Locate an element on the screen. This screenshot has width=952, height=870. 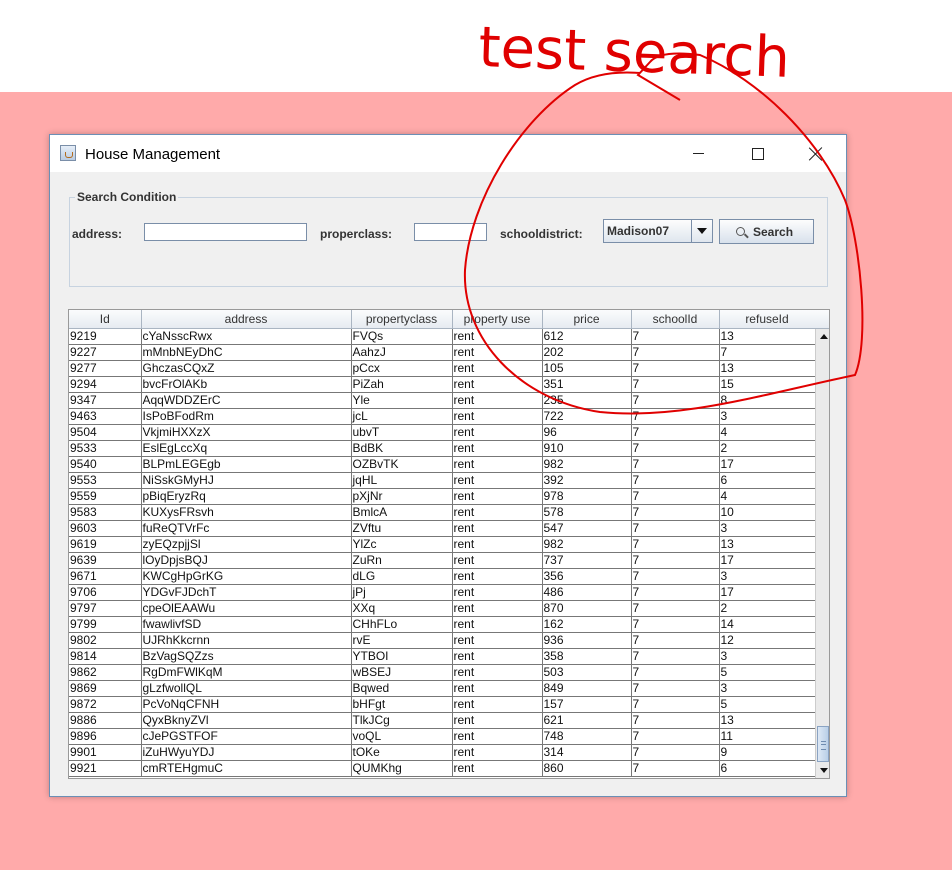
table-row: 9671 KWCgHpGrKG dLG rent 356 7 3 is located at coordinates (442, 576).